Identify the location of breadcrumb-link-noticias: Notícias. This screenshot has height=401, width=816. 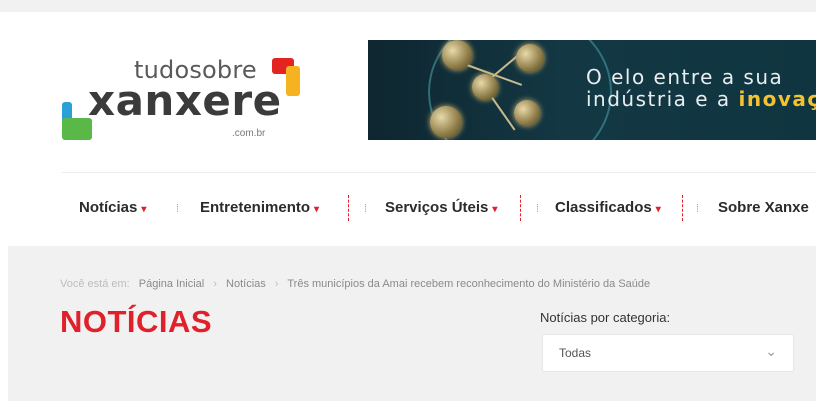
(246, 284).